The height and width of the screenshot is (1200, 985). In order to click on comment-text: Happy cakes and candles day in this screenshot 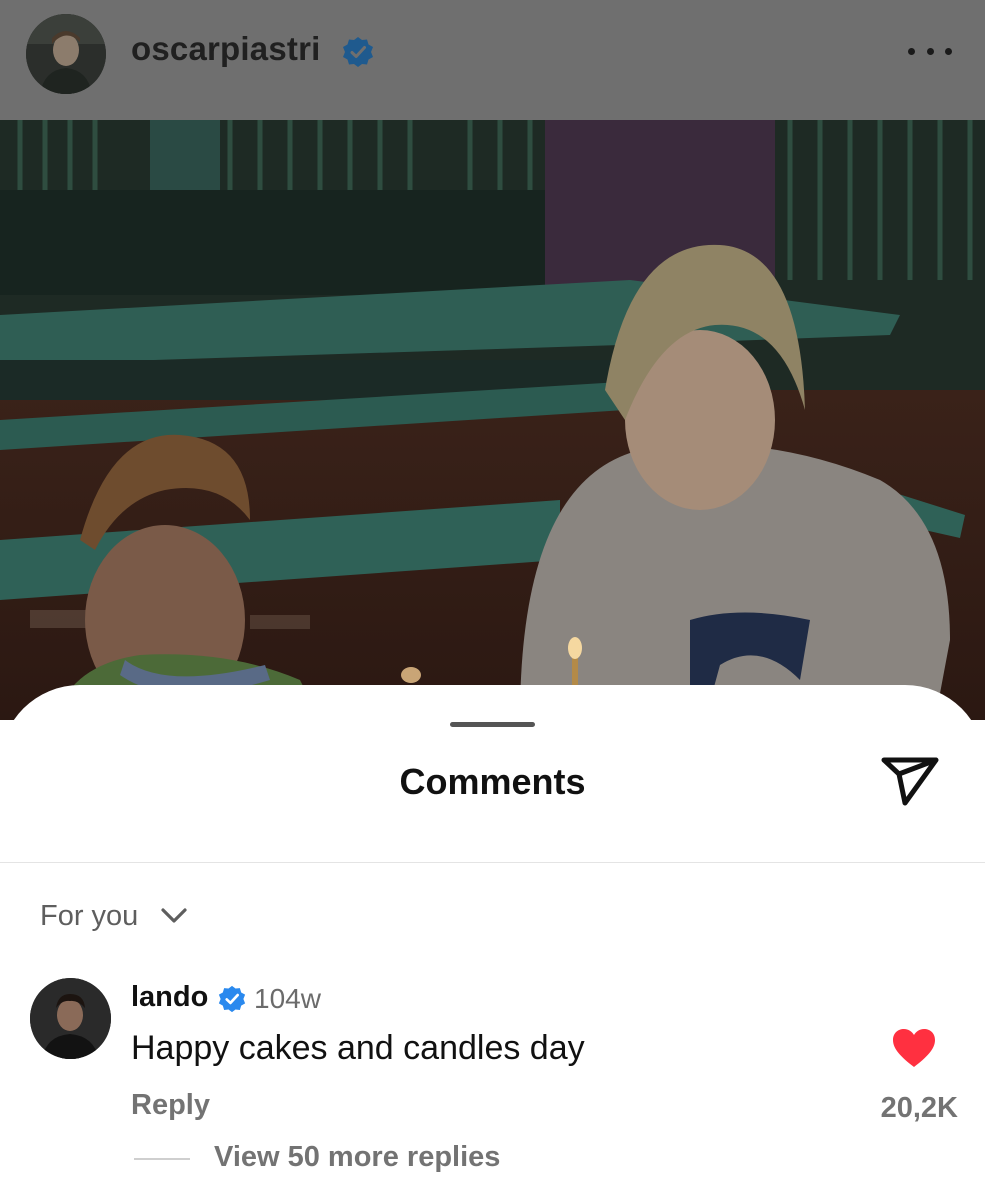, I will do `click(358, 1048)`.